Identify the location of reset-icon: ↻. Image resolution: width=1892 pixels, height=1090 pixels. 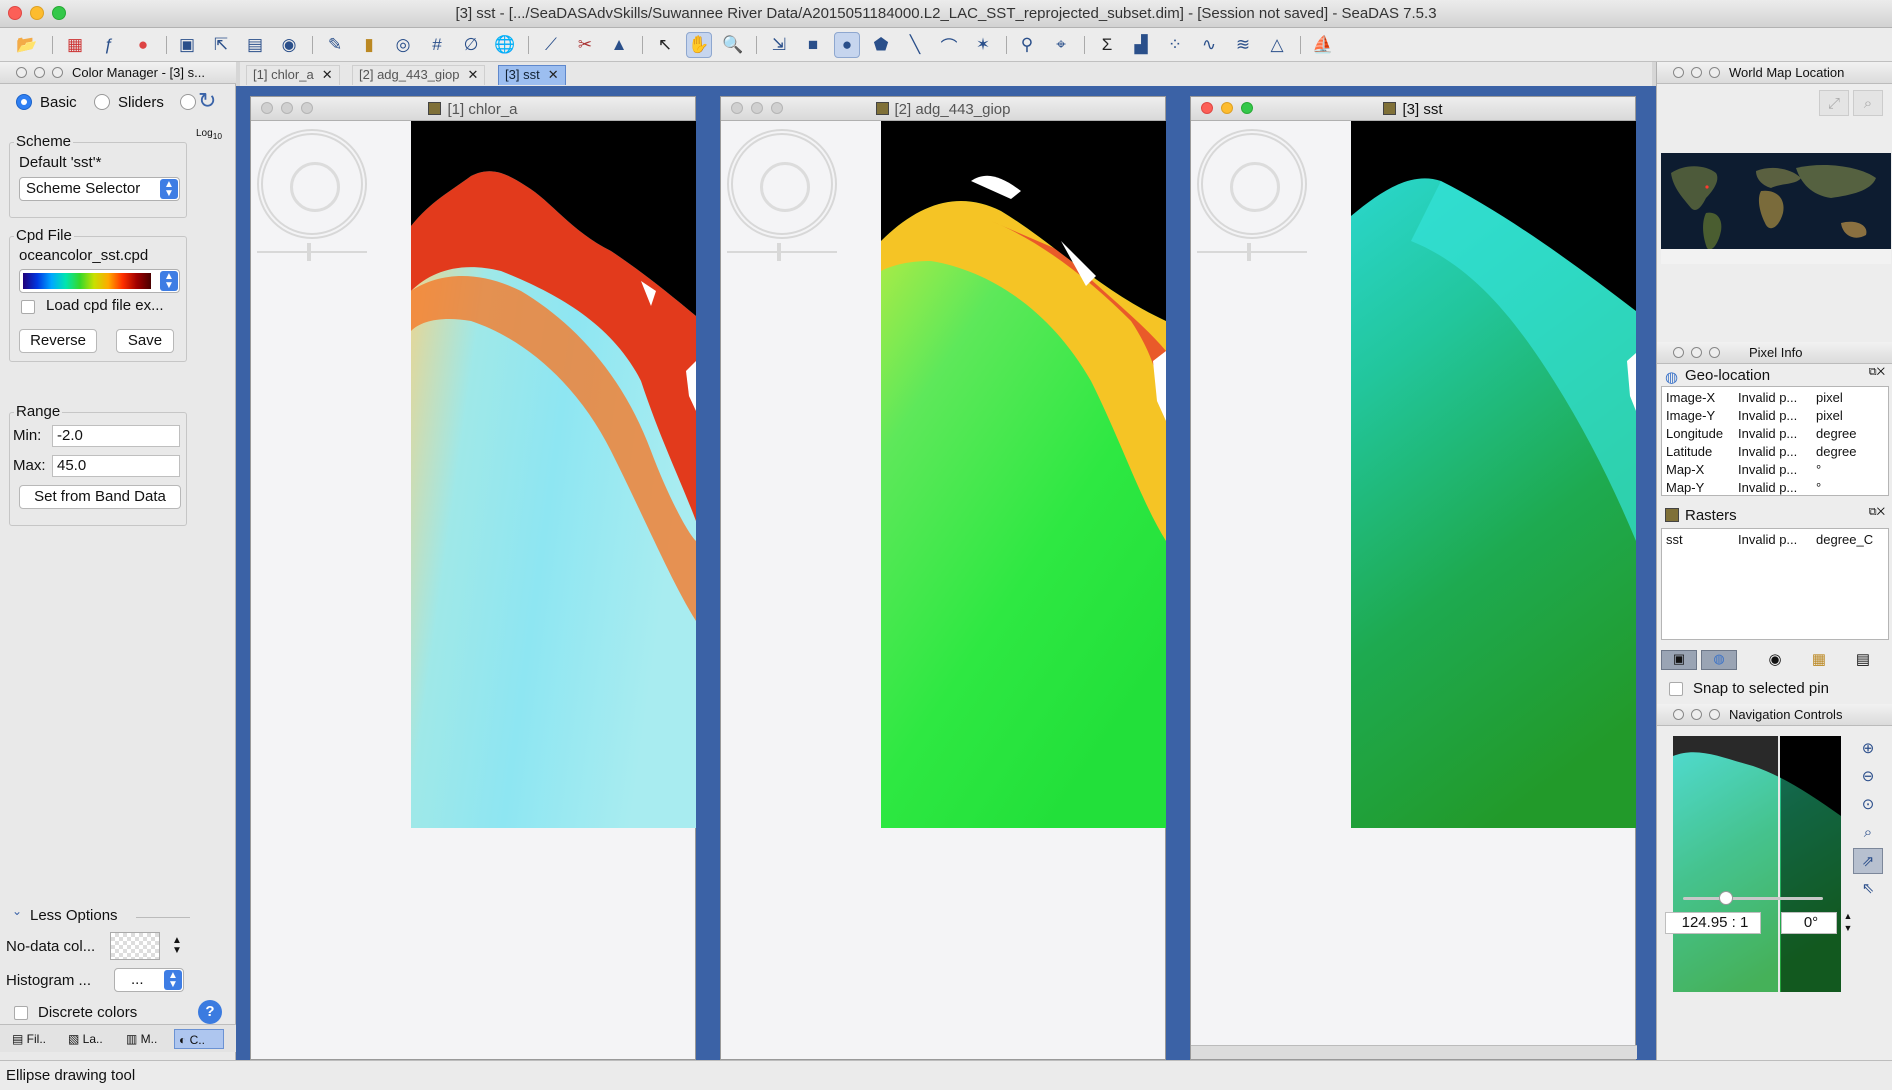
(207, 101).